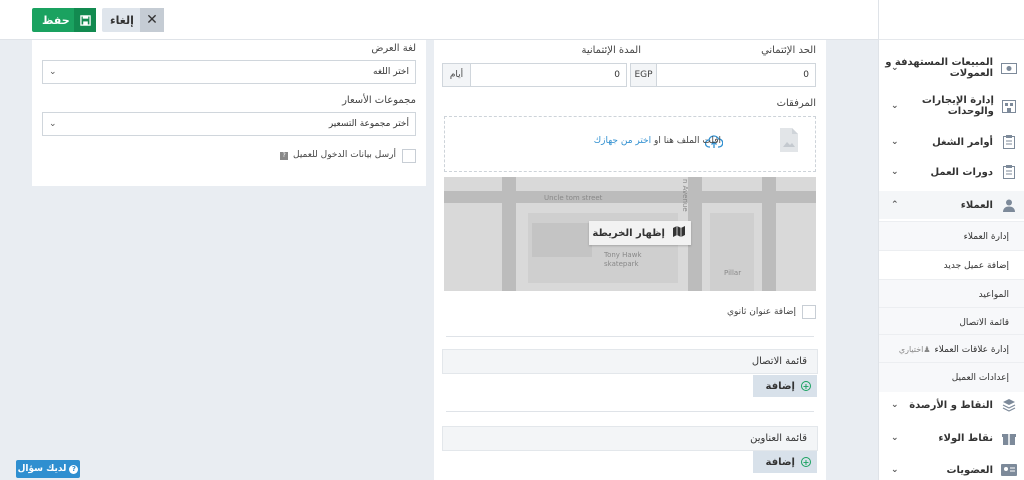 This screenshot has width=1024, height=480. Describe the element at coordinates (1009, 68) in the screenshot. I see `money-icon` at that location.